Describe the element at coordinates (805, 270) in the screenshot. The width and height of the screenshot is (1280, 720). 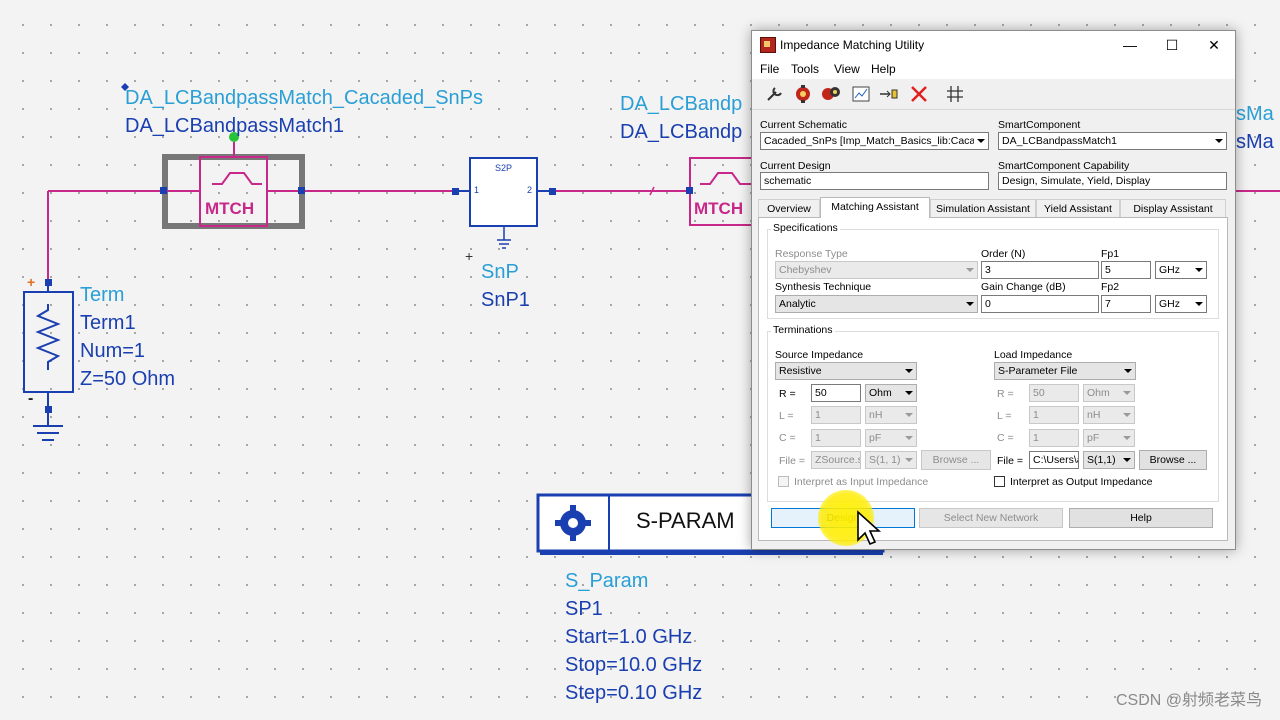
I see `response-type-value: Chebyshev` at that location.